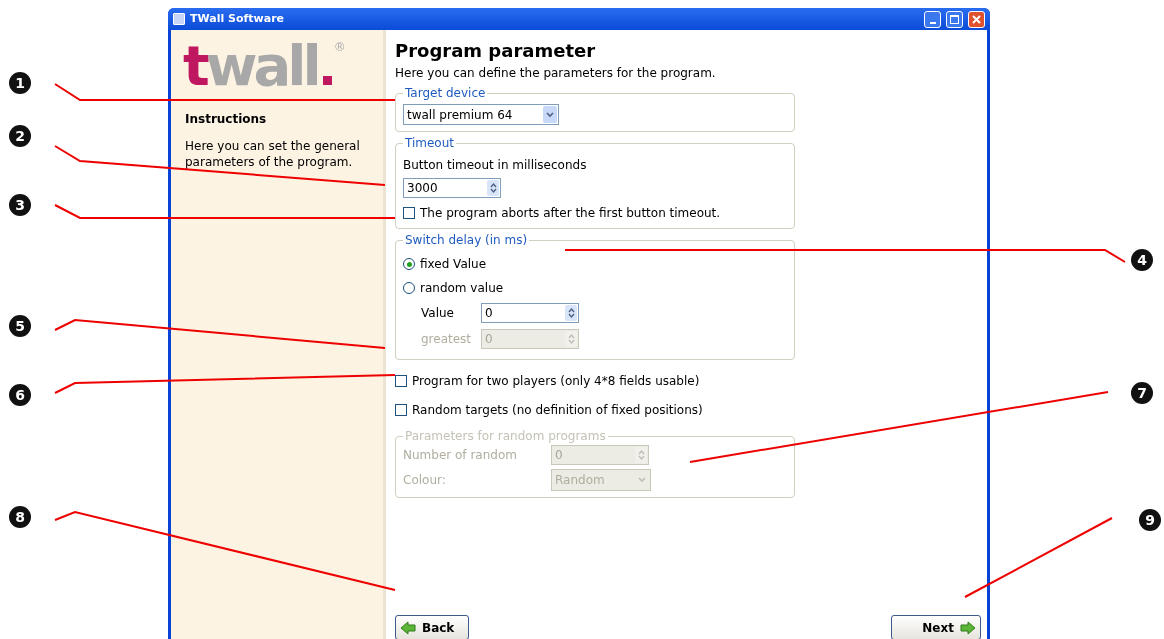 This screenshot has height=639, width=1164. I want to click on checkbox-label: The program aborts after the first button timeout., so click(570, 213).